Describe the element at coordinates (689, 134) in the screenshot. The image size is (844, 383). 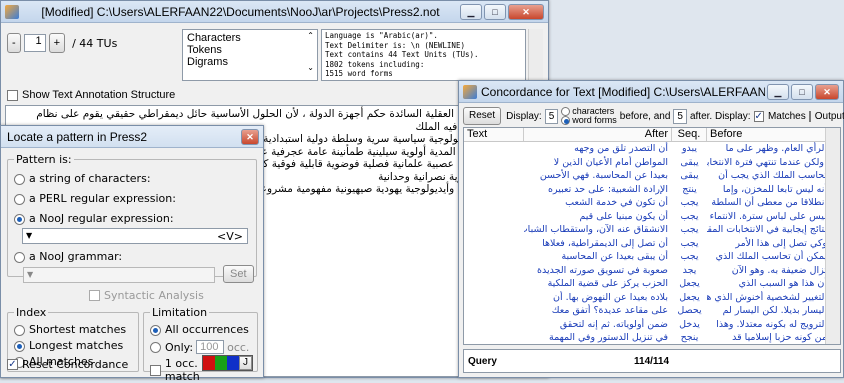
I see `column-header-seq: Seq.` at that location.